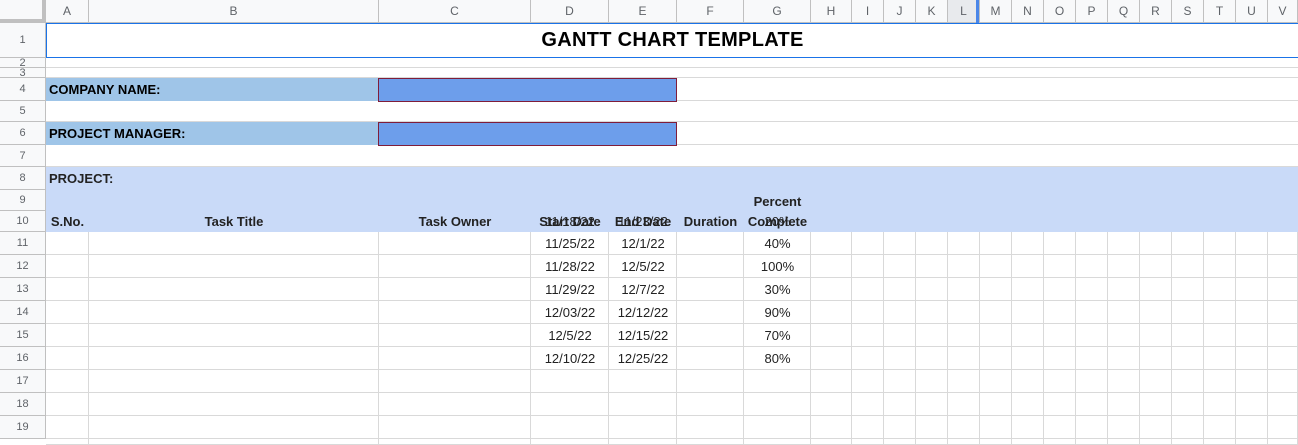 The image size is (1298, 445). What do you see at coordinates (777, 289) in the screenshot?
I see `task-percent-complete: 30%` at bounding box center [777, 289].